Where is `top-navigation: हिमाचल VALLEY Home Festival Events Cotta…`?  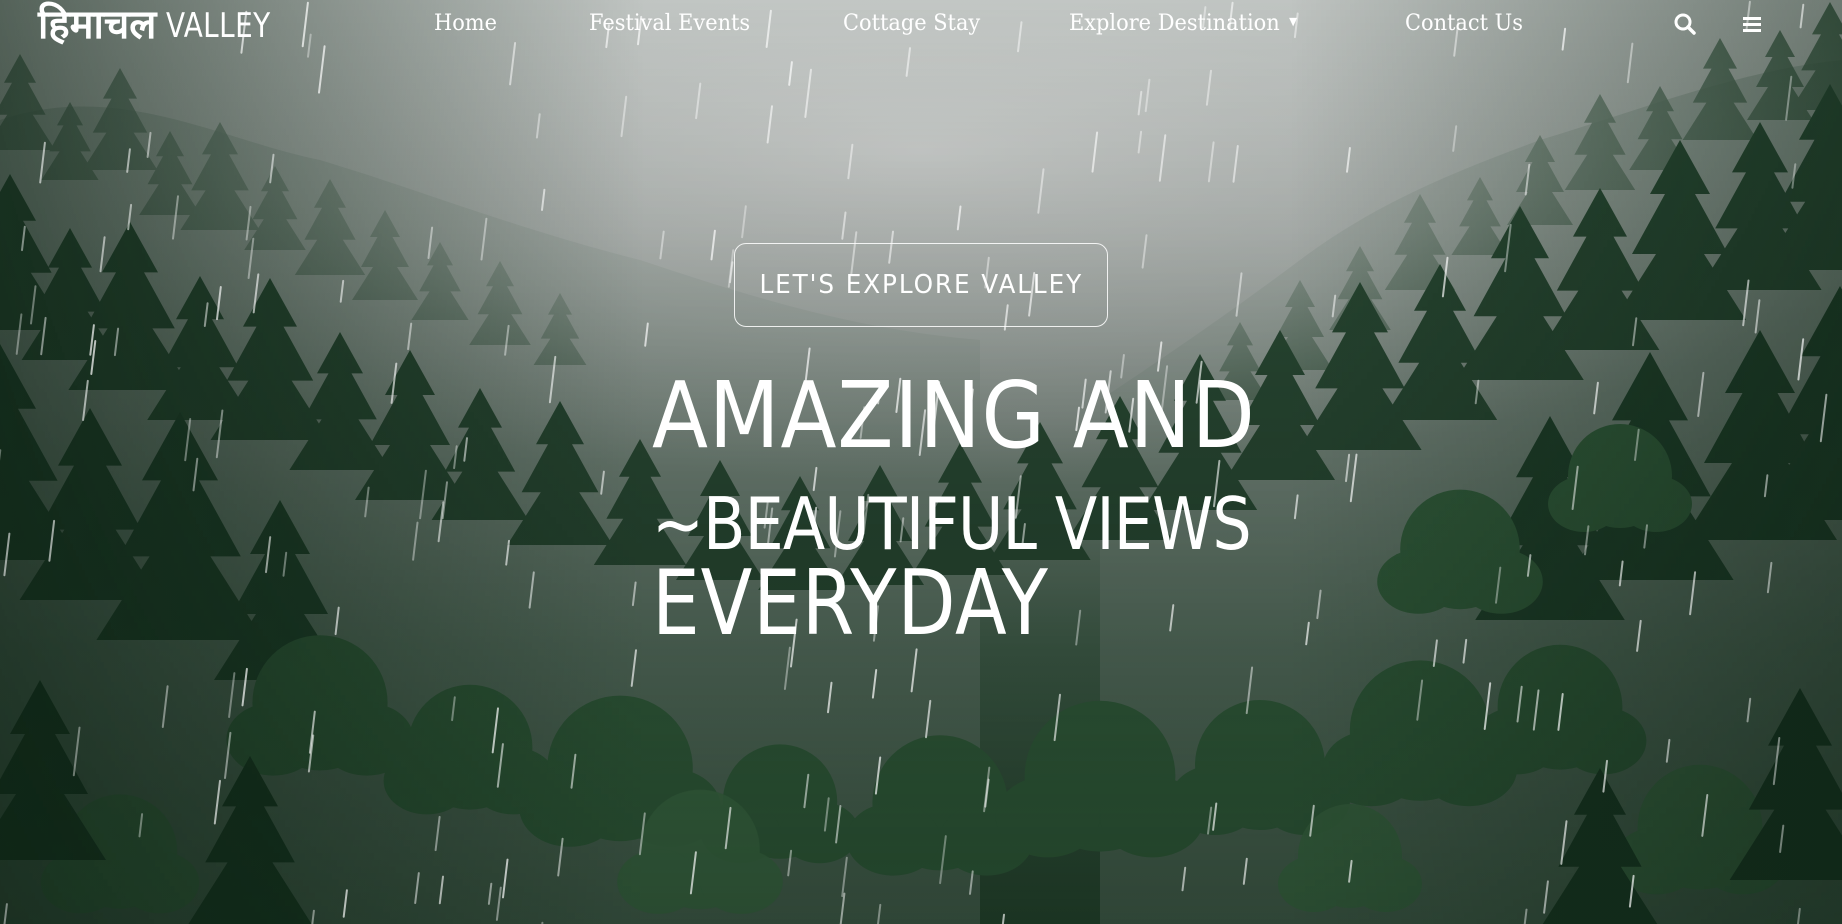
top-navigation: हिमाचल VALLEY Home Festival Events Cotta… is located at coordinates (921, 24).